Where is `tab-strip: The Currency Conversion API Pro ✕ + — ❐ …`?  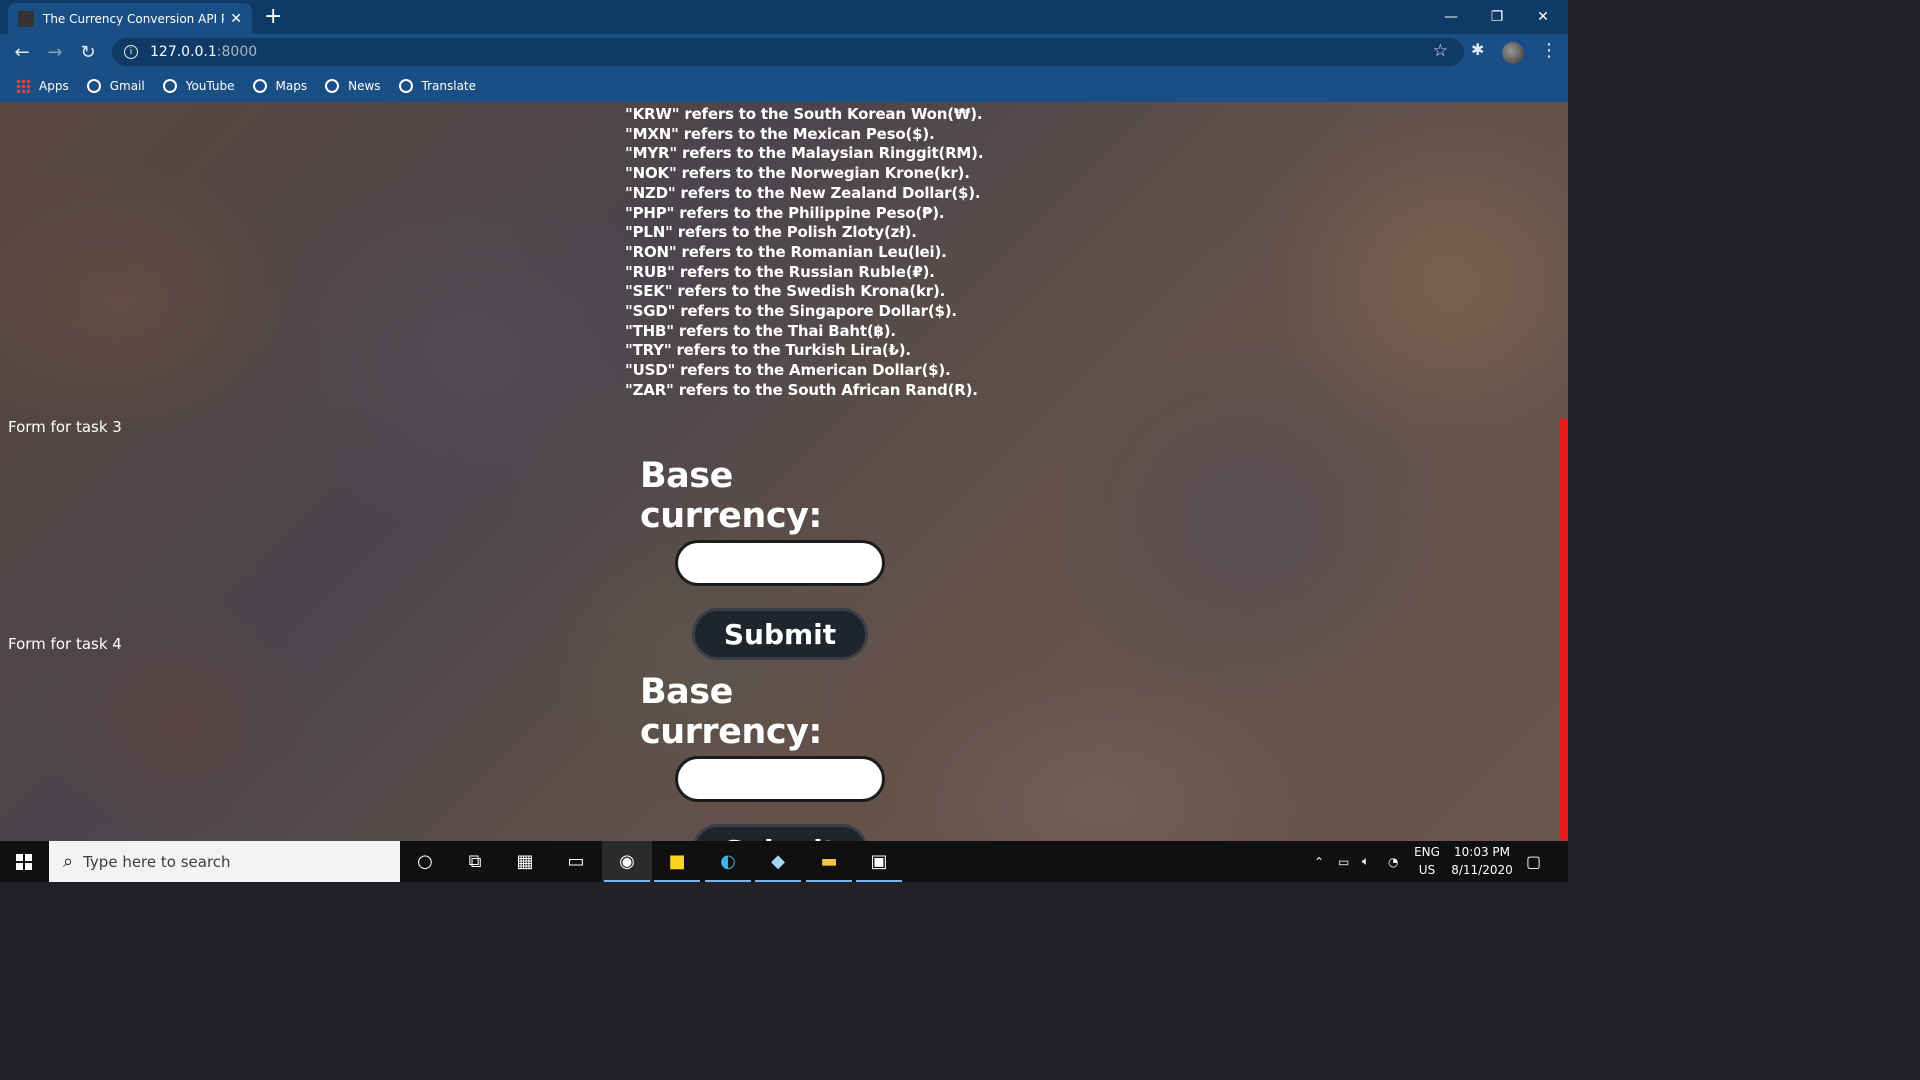
tab-strip: The Currency Conversion API Pro ✕ + — ❐ … is located at coordinates (784, 17).